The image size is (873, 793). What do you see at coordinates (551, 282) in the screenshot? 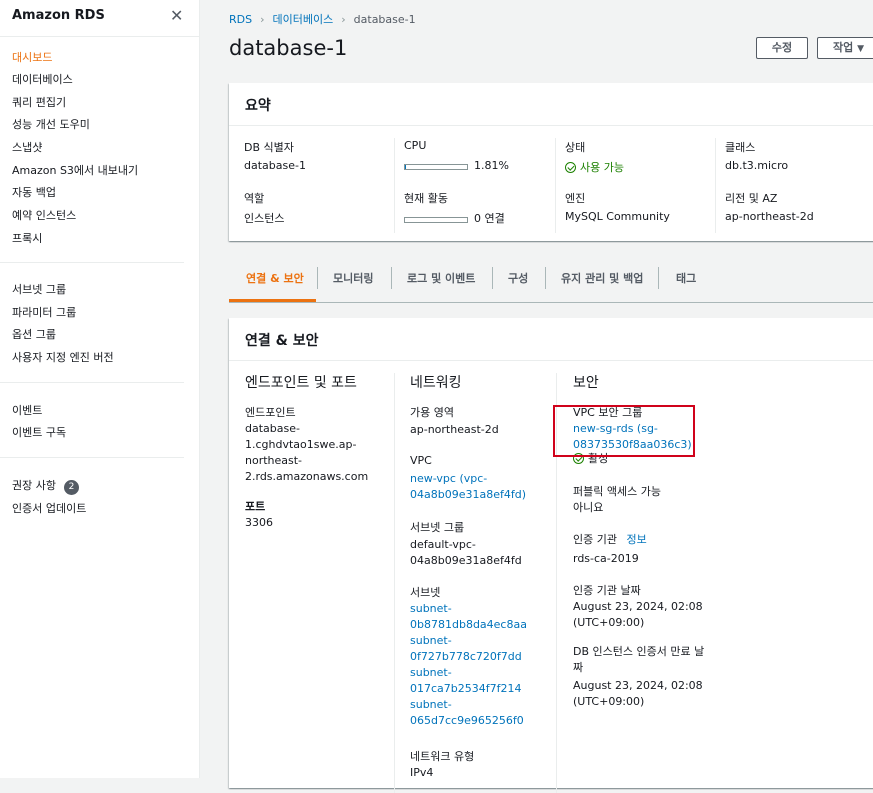
I see `tab-bar: 연결 & 보안 모니터링 로그 및 이벤트 구성 유지 관리 및 백업 태그` at bounding box center [551, 282].